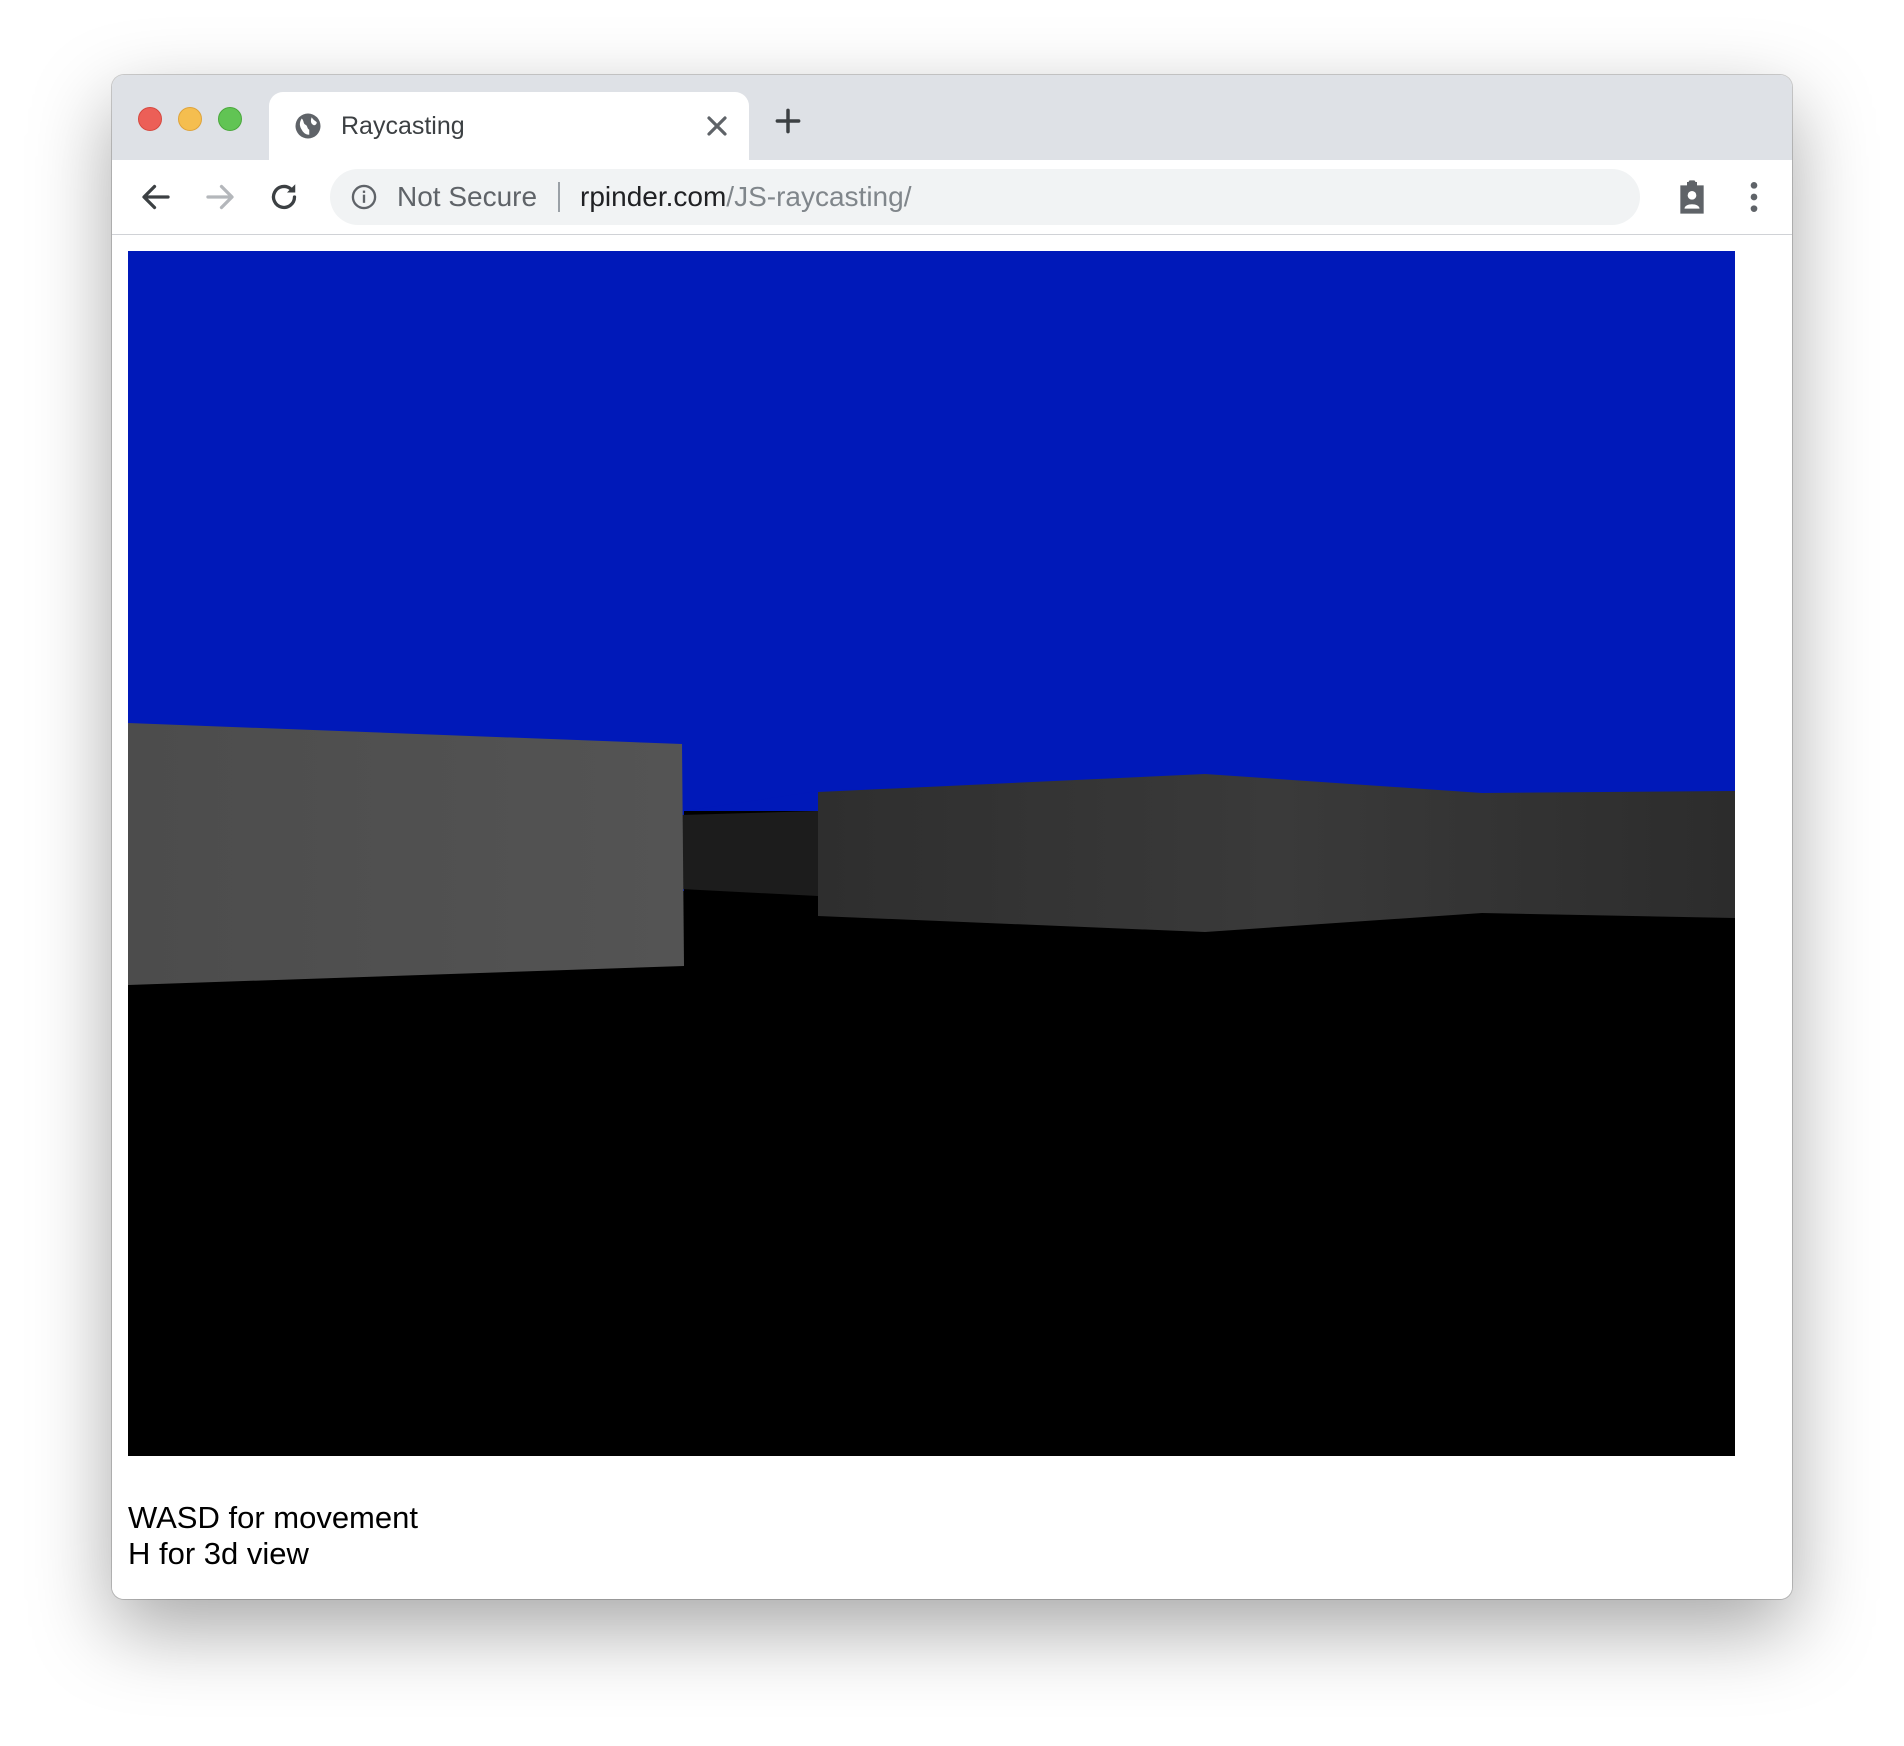  What do you see at coordinates (467, 197) in the screenshot?
I see `security-label: Not Secure` at bounding box center [467, 197].